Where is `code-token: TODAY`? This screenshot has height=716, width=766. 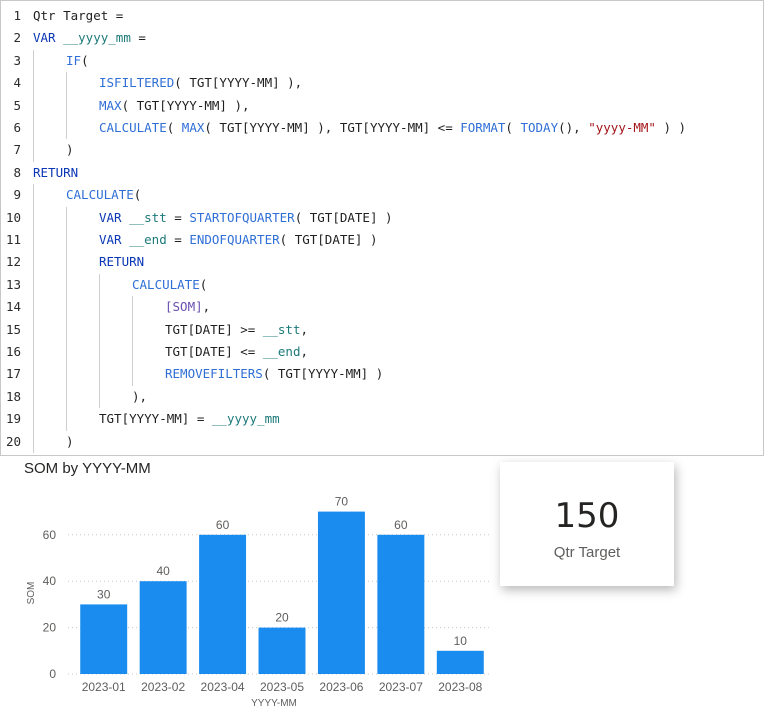 code-token: TODAY is located at coordinates (539, 127).